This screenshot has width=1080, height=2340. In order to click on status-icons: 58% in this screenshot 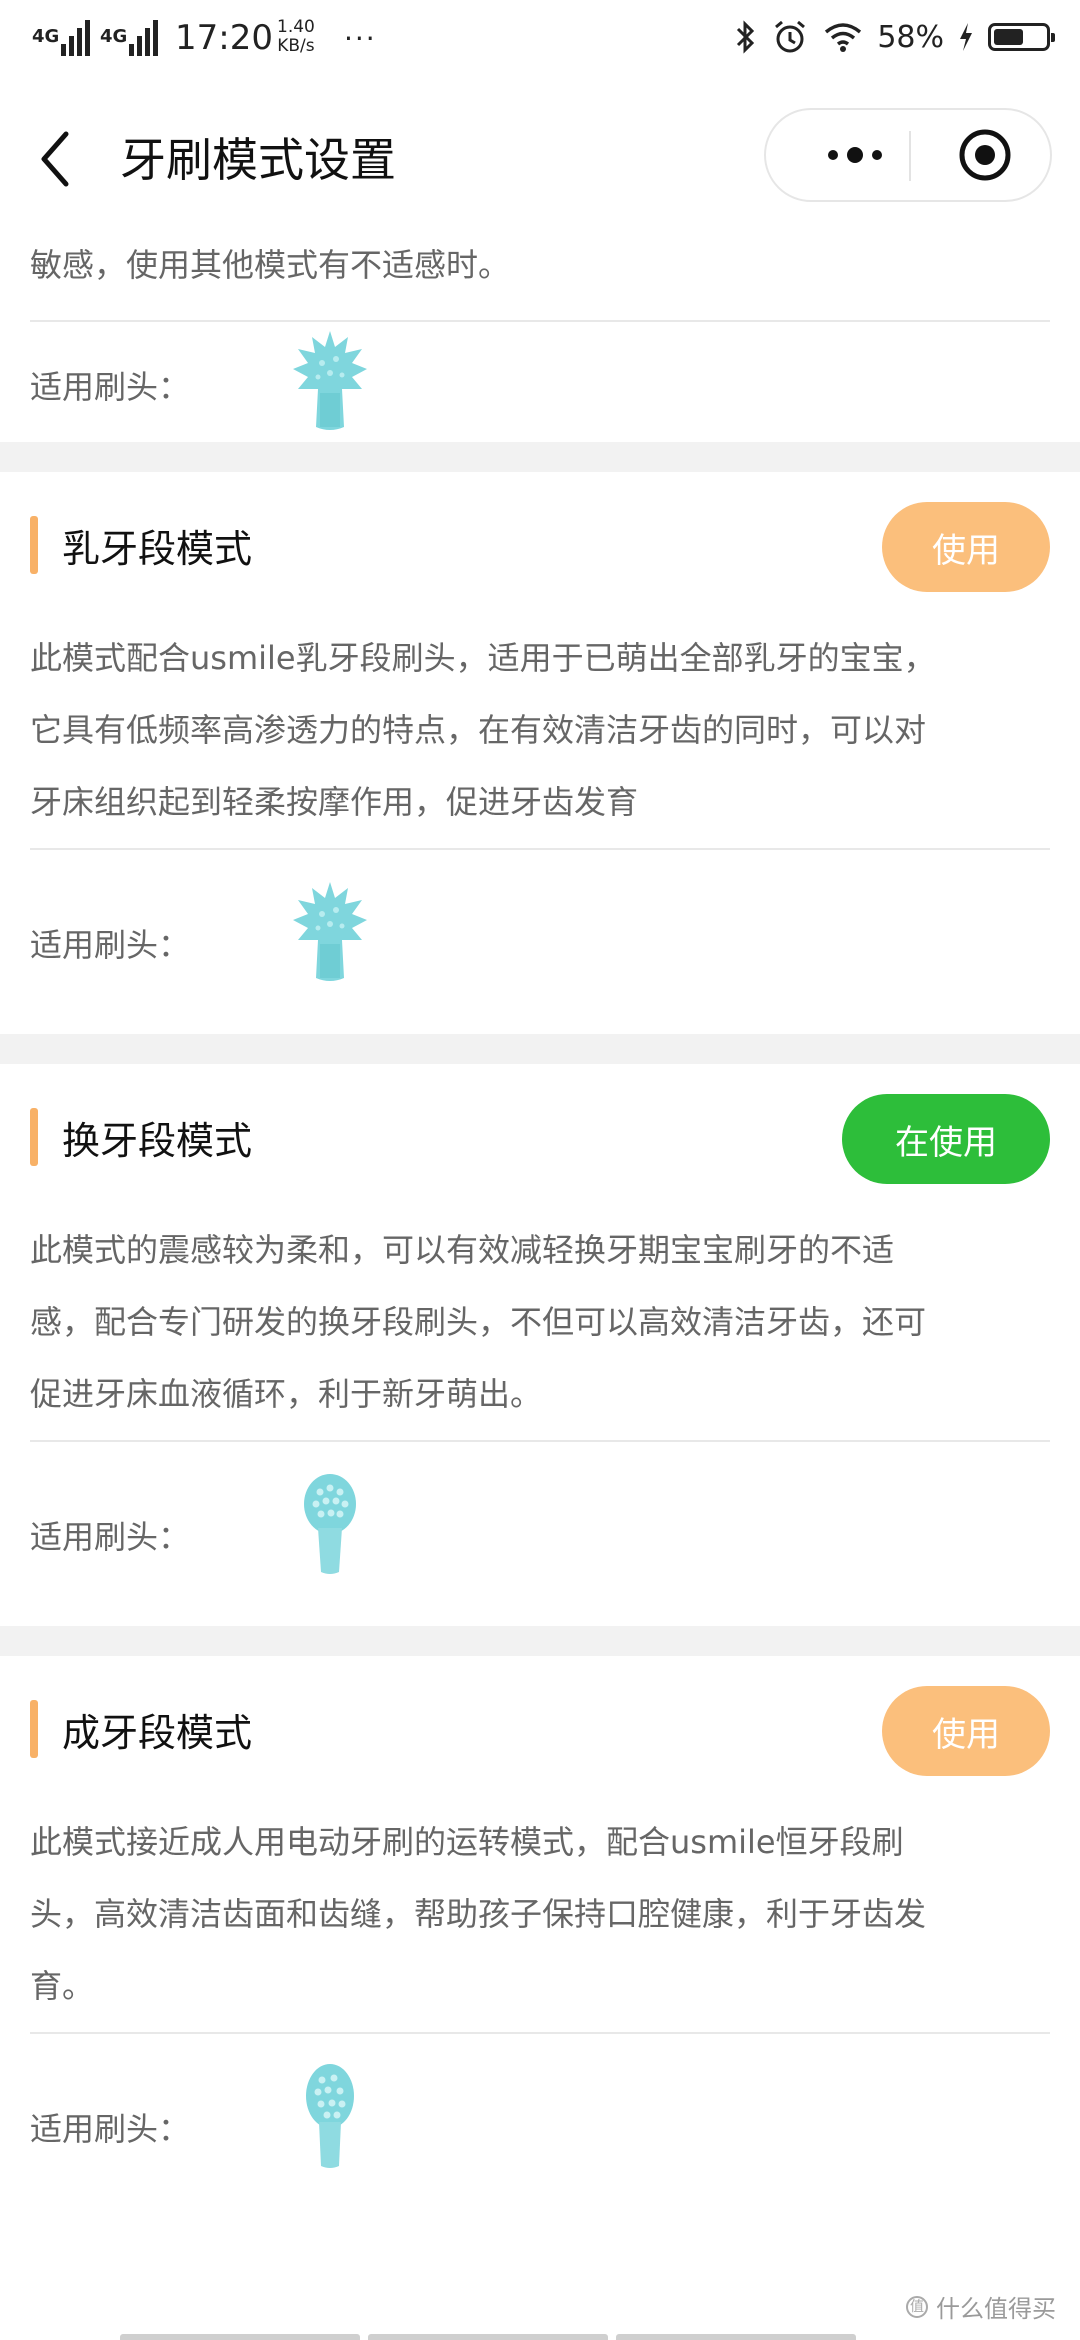, I will do `click(894, 37)`.